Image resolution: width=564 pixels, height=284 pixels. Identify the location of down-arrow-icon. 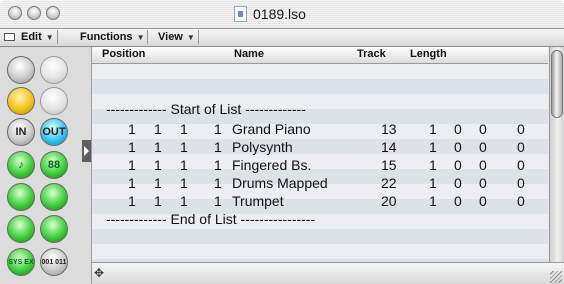
(54, 101).